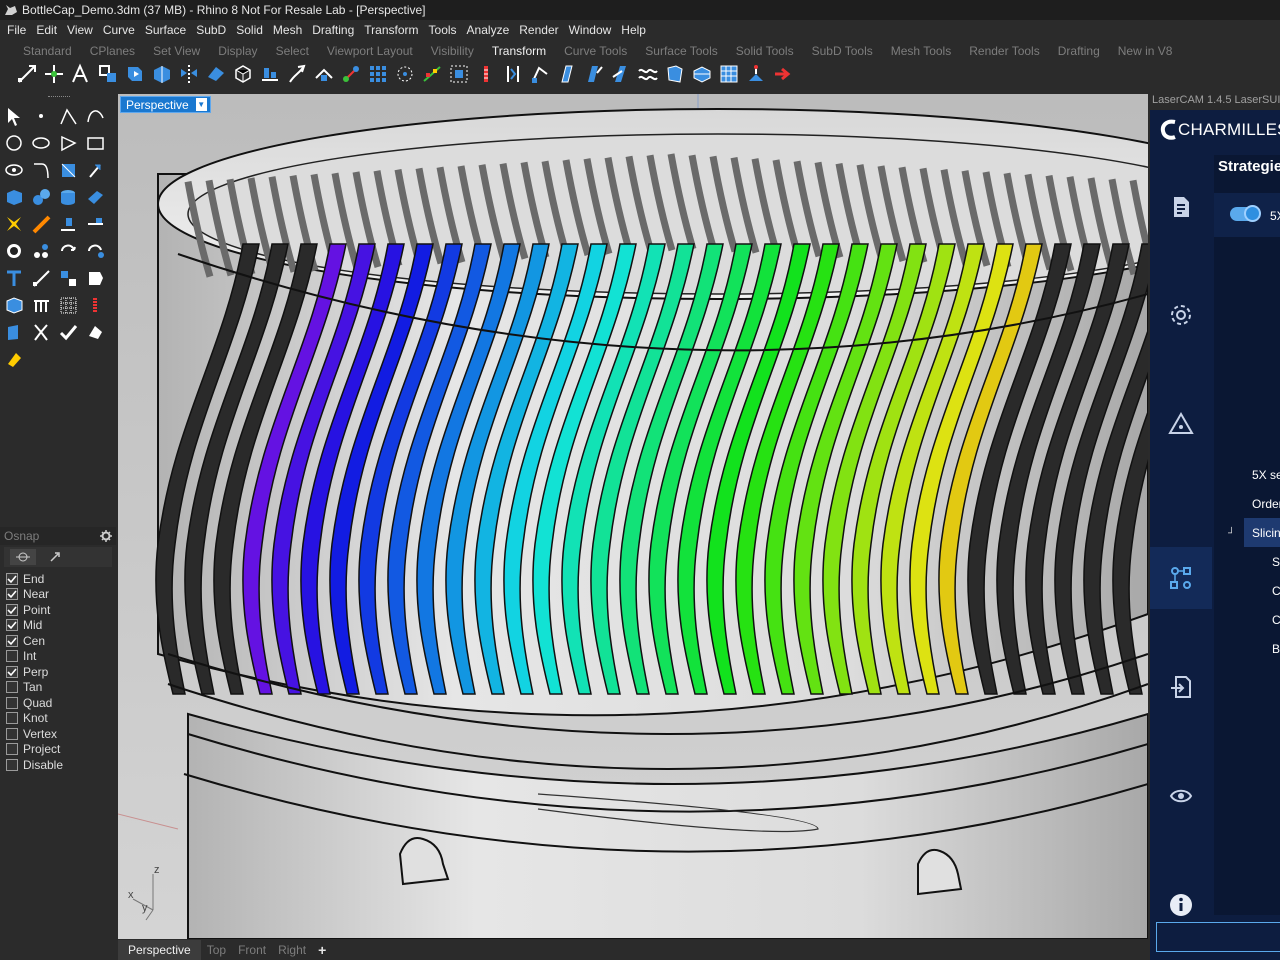 This screenshot has height=960, width=1280. Describe the element at coordinates (647, 74) in the screenshot. I see `splop-icon` at that location.